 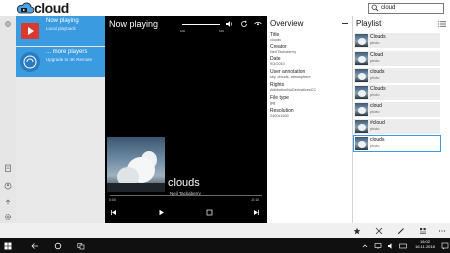 What do you see at coordinates (397, 75) in the screenshot?
I see `playlist-item: clouds photo` at bounding box center [397, 75].